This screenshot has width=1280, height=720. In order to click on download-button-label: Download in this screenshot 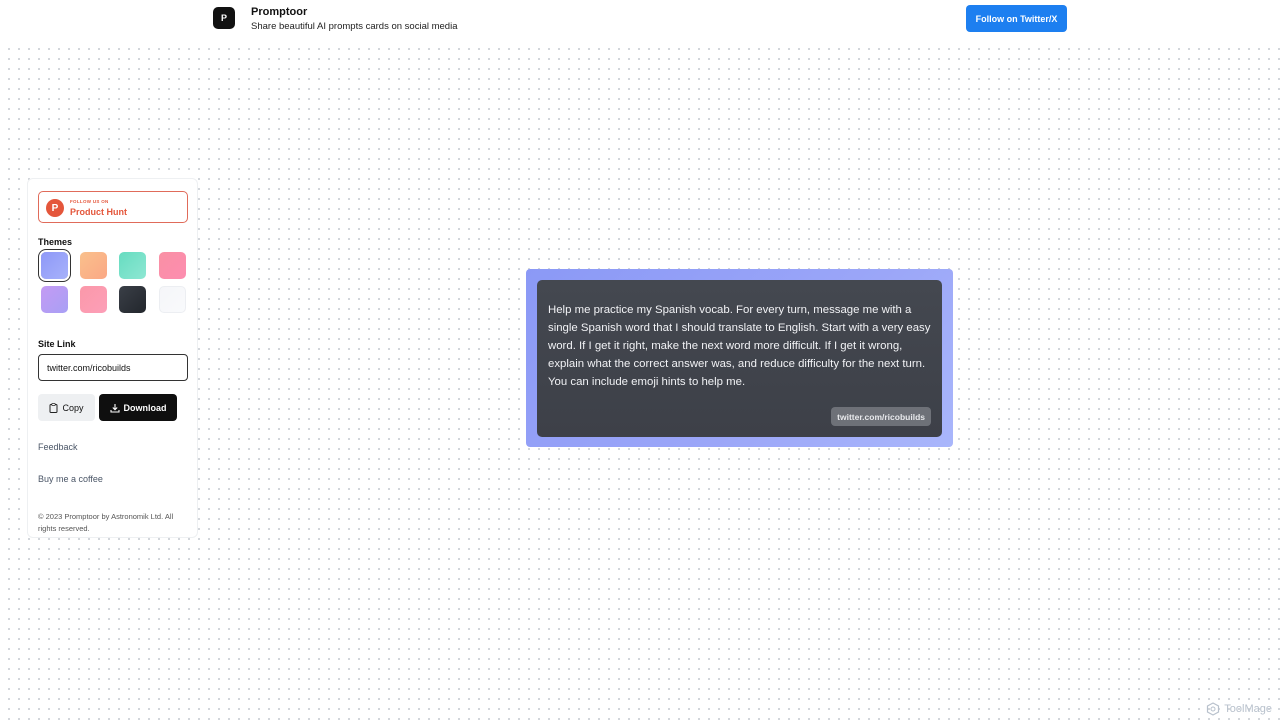, I will do `click(145, 407)`.